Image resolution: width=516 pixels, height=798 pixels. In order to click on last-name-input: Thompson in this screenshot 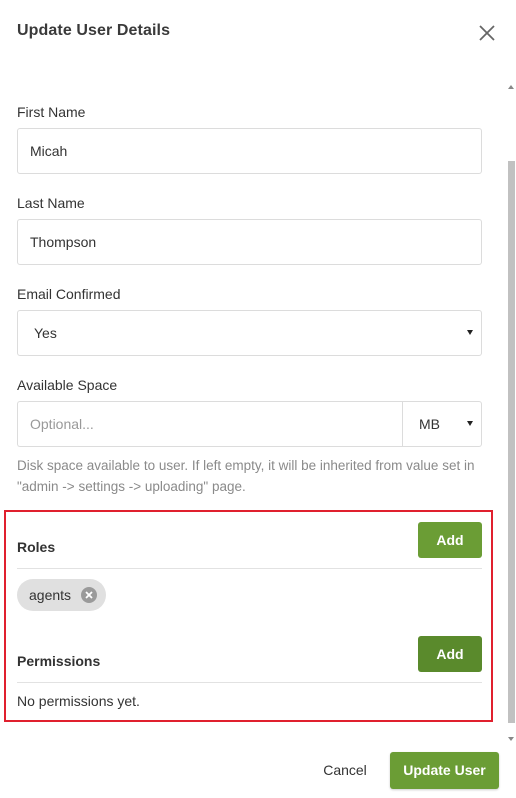, I will do `click(249, 242)`.